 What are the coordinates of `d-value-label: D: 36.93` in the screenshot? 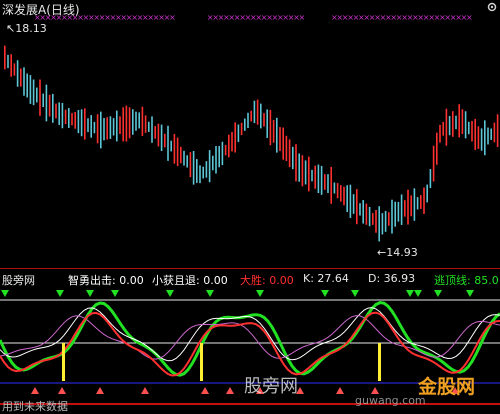 It's located at (392, 278).